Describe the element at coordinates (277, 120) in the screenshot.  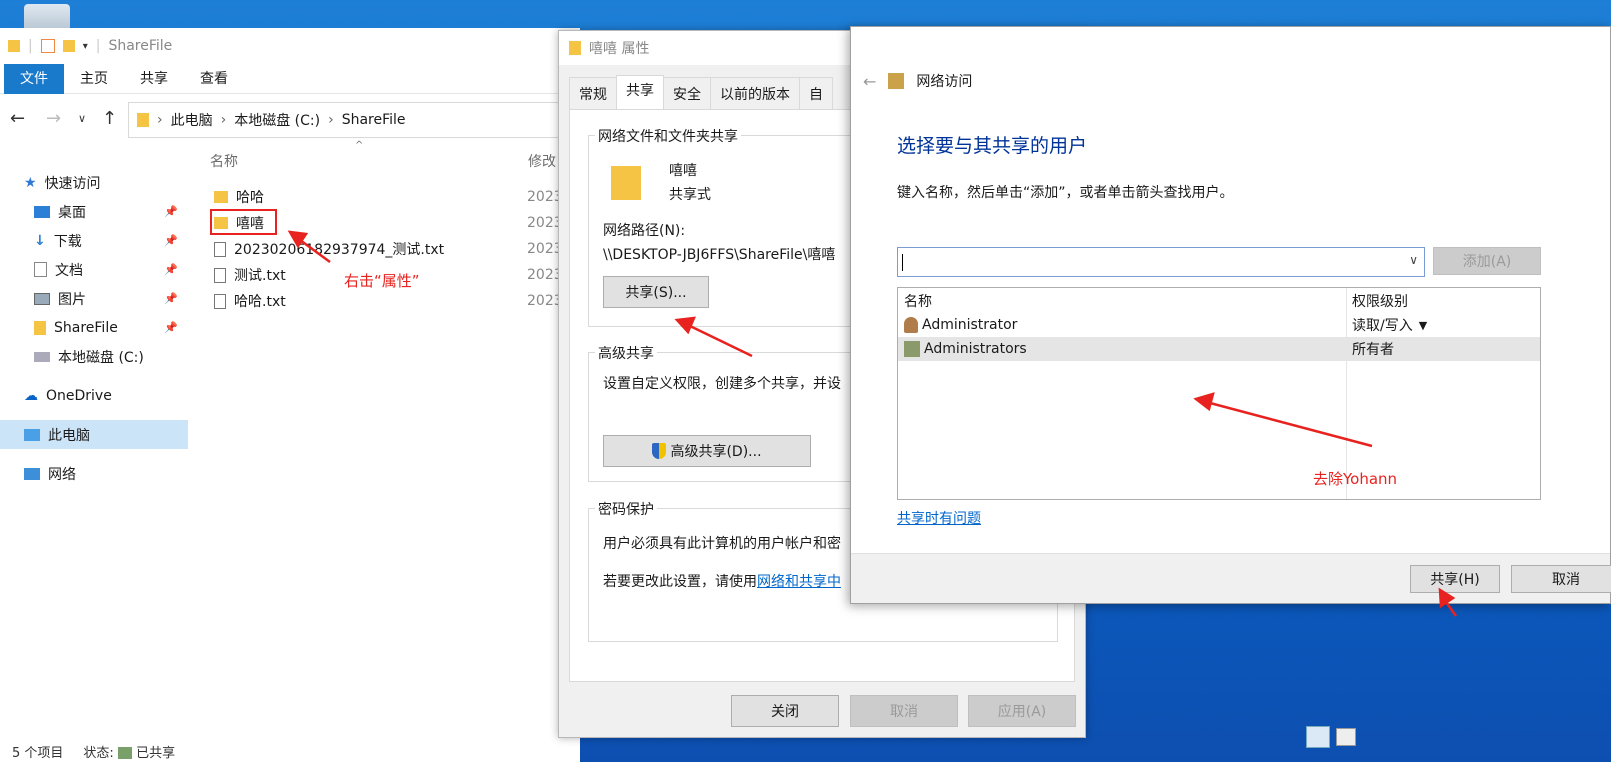
I see `breadcrumb-drive-c: 本地磁盘 (C:)` at that location.